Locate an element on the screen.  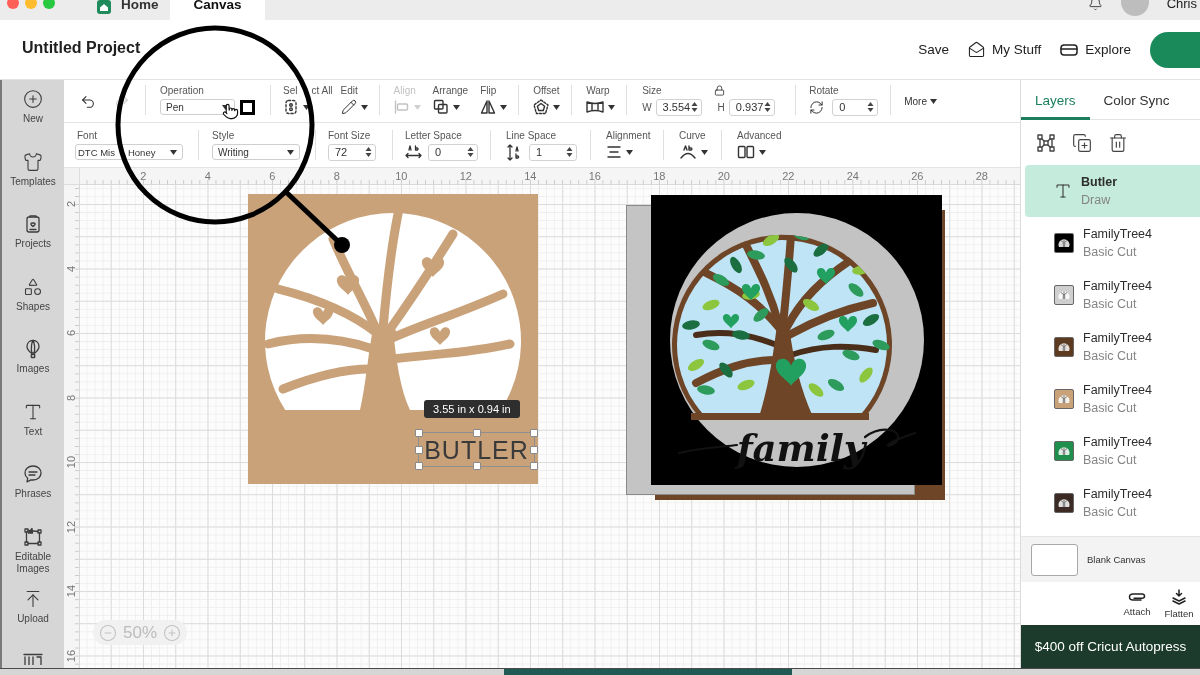
tool-label: Font is located at coordinates (87, 135).